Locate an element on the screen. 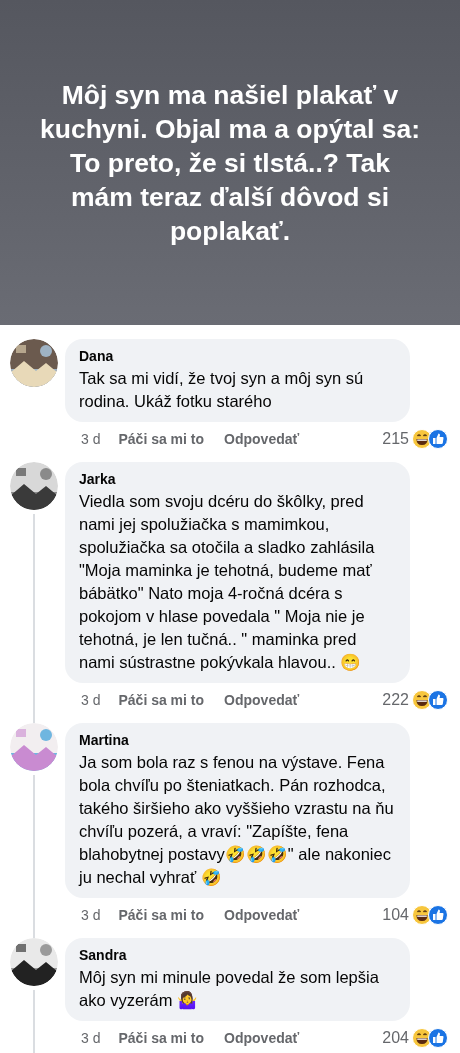 The image size is (460, 1053). reaction-count: 215 is located at coordinates (395, 439).